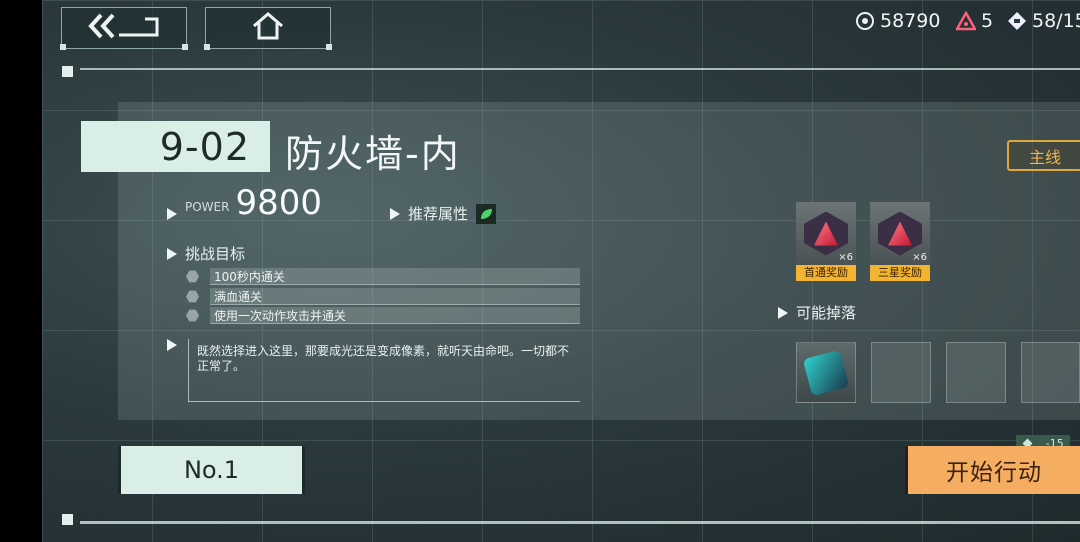 The image size is (1080, 542). I want to click on stamina-ticket-icon, so click(1017, 21).